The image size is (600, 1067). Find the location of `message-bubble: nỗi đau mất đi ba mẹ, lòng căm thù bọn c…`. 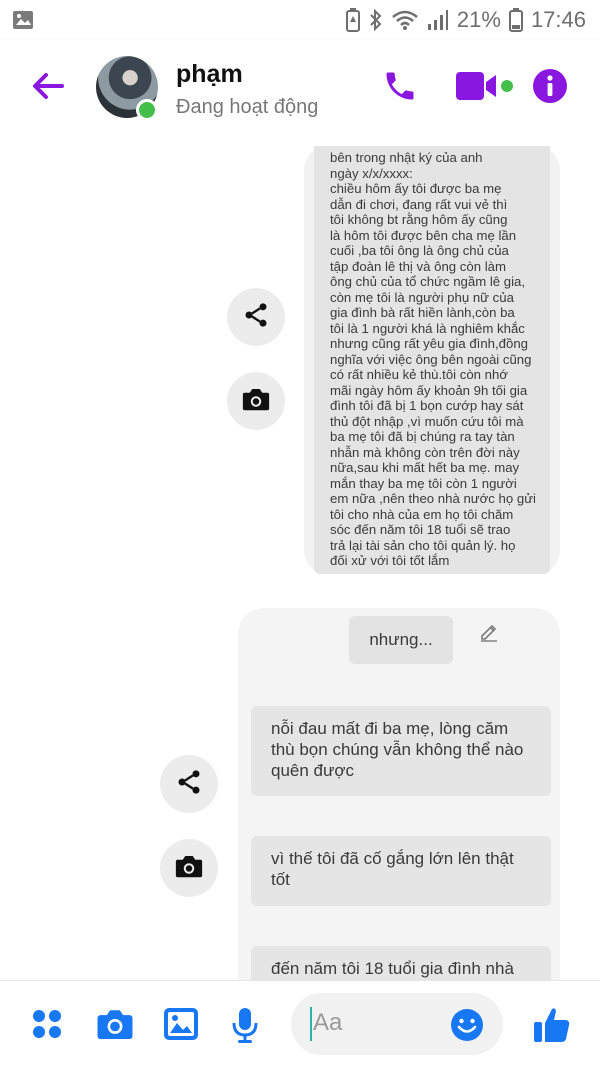

message-bubble: nỗi đau mất đi ba mẹ, lòng căm thù bọn c… is located at coordinates (401, 751).